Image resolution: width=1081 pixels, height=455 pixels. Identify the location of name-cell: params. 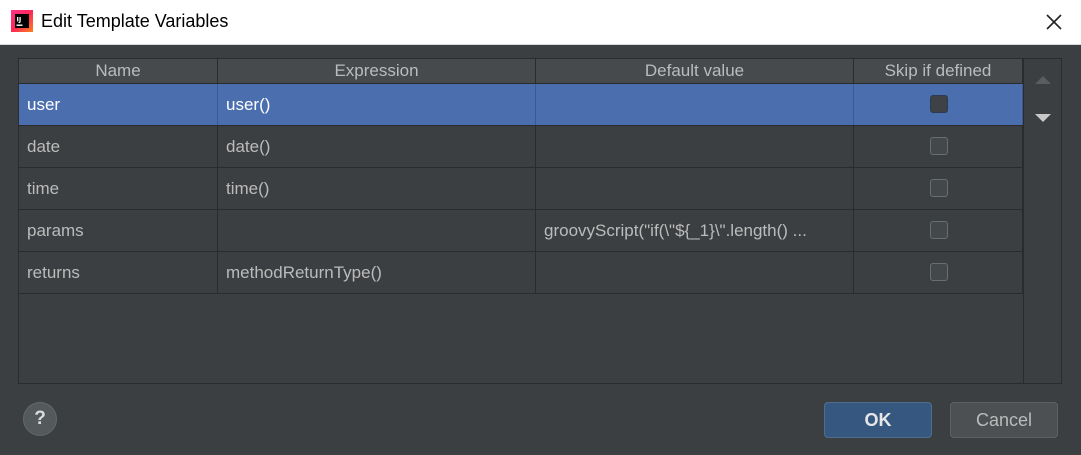
(118, 230).